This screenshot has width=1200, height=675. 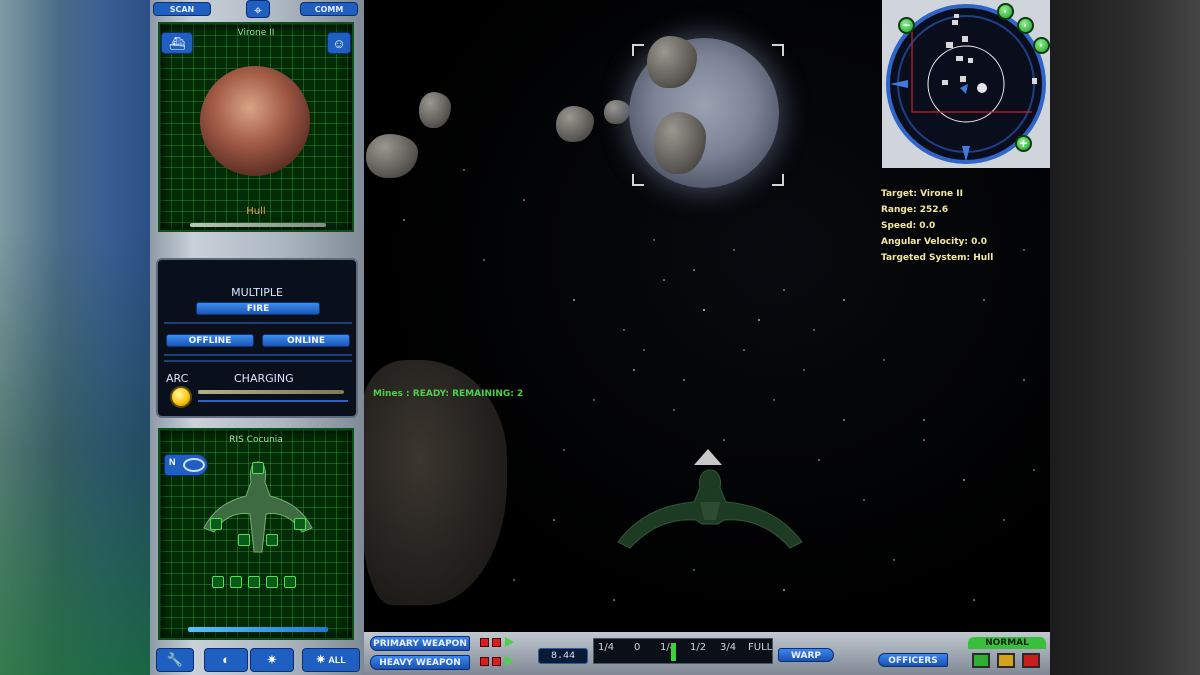 I want to click on wrench-icon: 🔧, so click(x=175, y=660).